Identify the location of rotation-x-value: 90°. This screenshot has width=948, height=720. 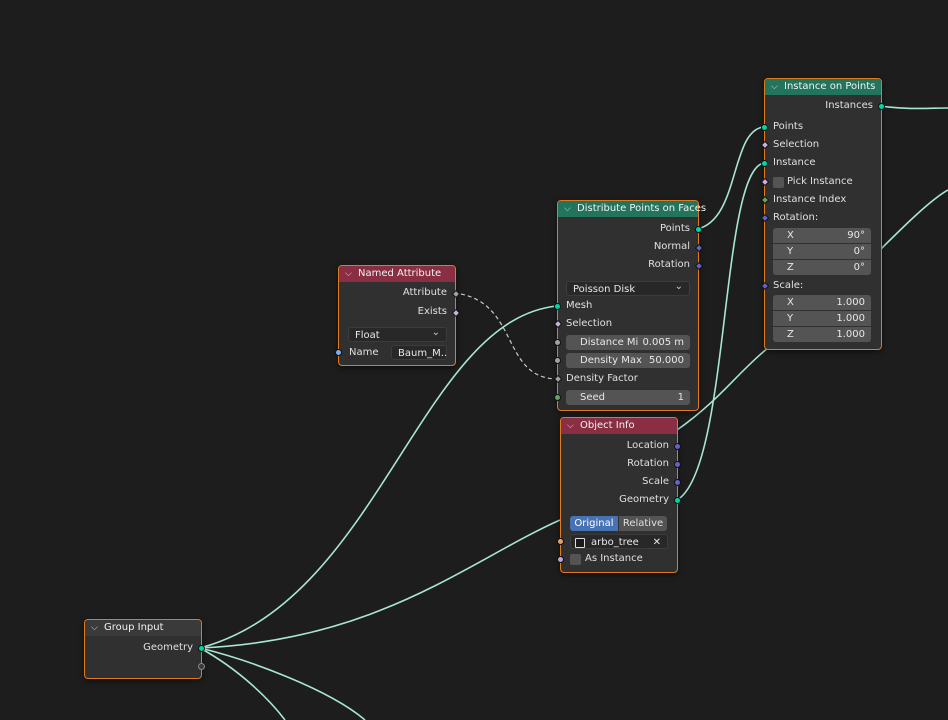
(856, 235).